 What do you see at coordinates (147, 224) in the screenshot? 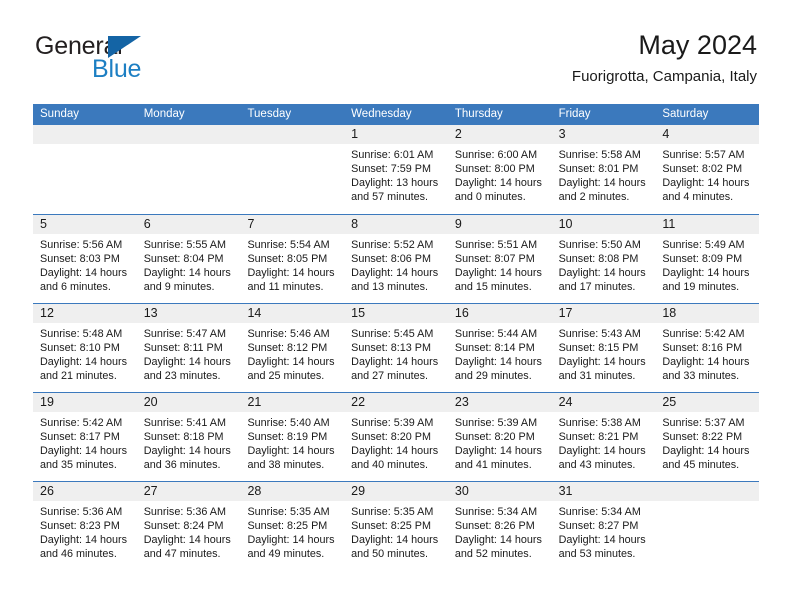
I see `day-number: 6` at bounding box center [147, 224].